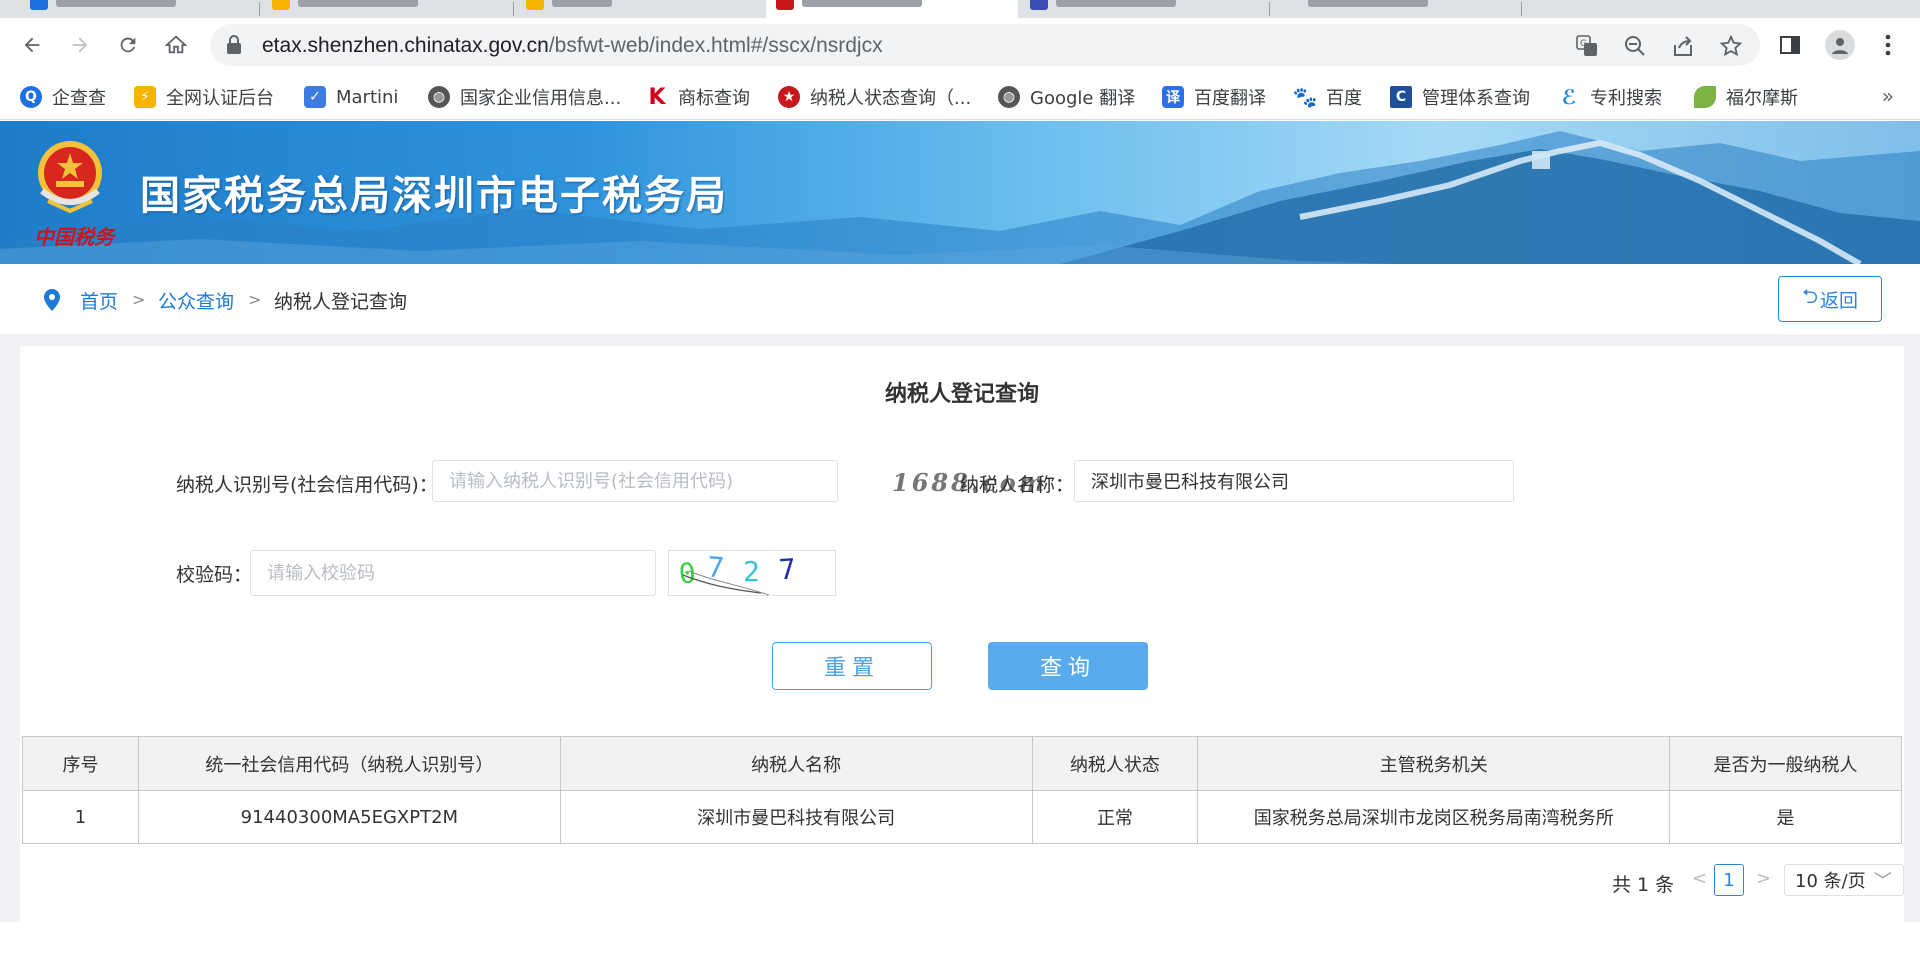  Describe the element at coordinates (196, 300) in the screenshot. I see `breadcrumb-public-query-link: 公众查询` at that location.